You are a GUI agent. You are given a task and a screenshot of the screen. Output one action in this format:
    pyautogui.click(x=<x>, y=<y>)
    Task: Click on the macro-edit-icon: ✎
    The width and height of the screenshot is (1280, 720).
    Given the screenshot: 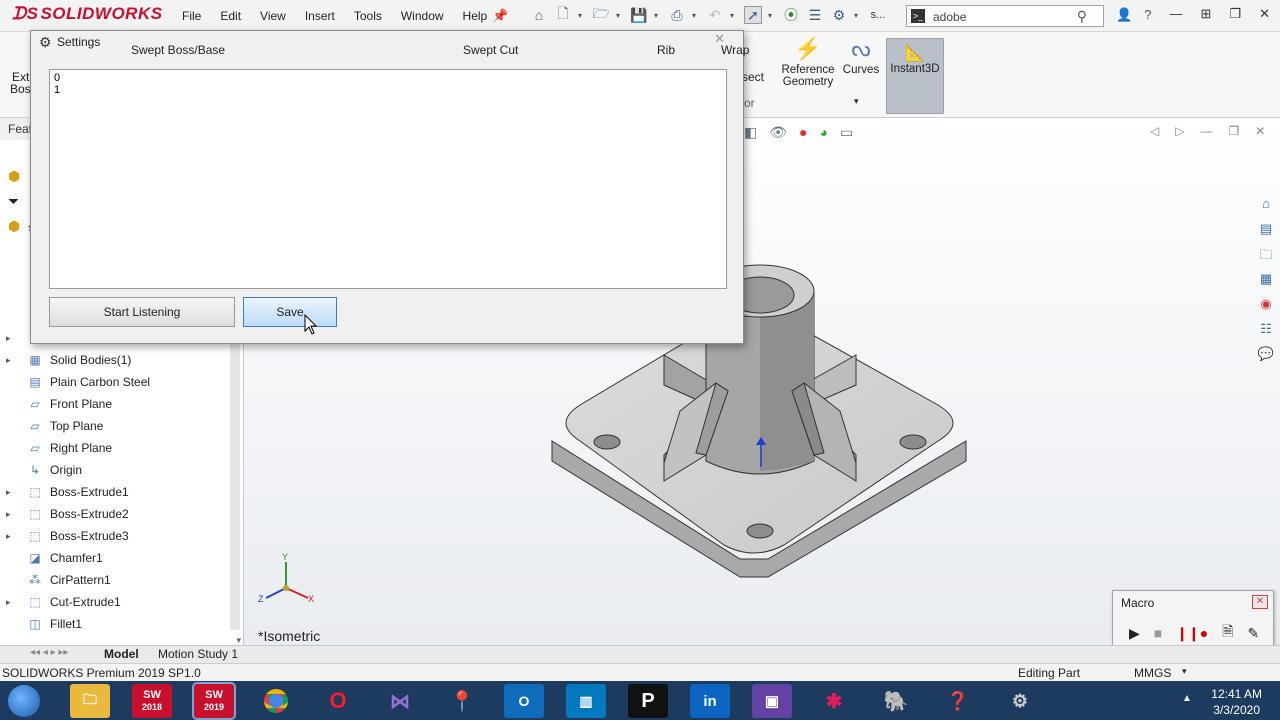 What is the action you would take?
    pyautogui.click(x=1253, y=633)
    